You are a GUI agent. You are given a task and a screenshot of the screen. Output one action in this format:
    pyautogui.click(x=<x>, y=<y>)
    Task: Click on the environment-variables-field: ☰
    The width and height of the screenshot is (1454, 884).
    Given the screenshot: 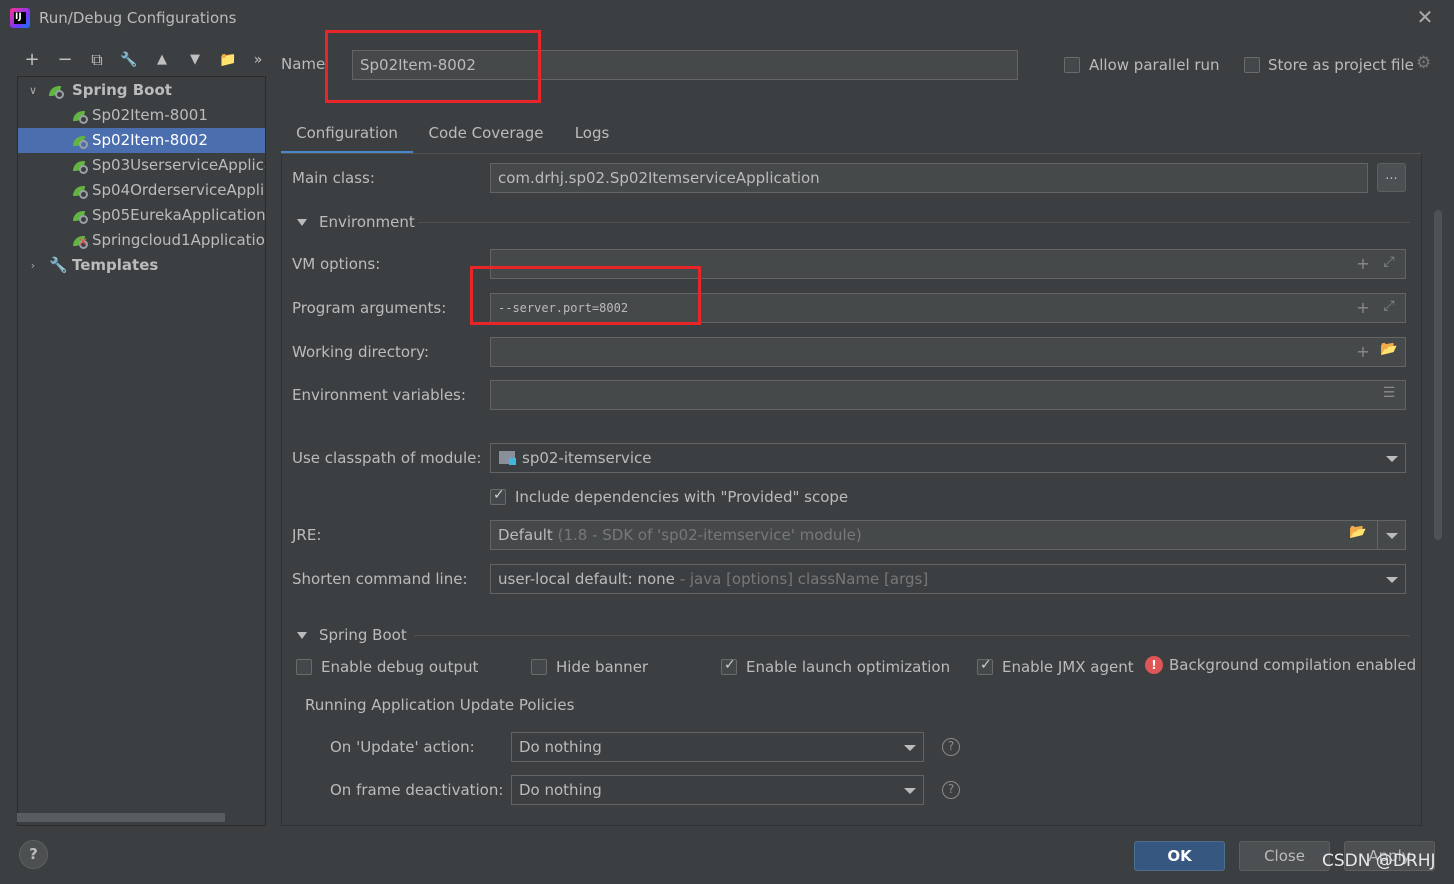 What is the action you would take?
    pyautogui.click(x=948, y=395)
    